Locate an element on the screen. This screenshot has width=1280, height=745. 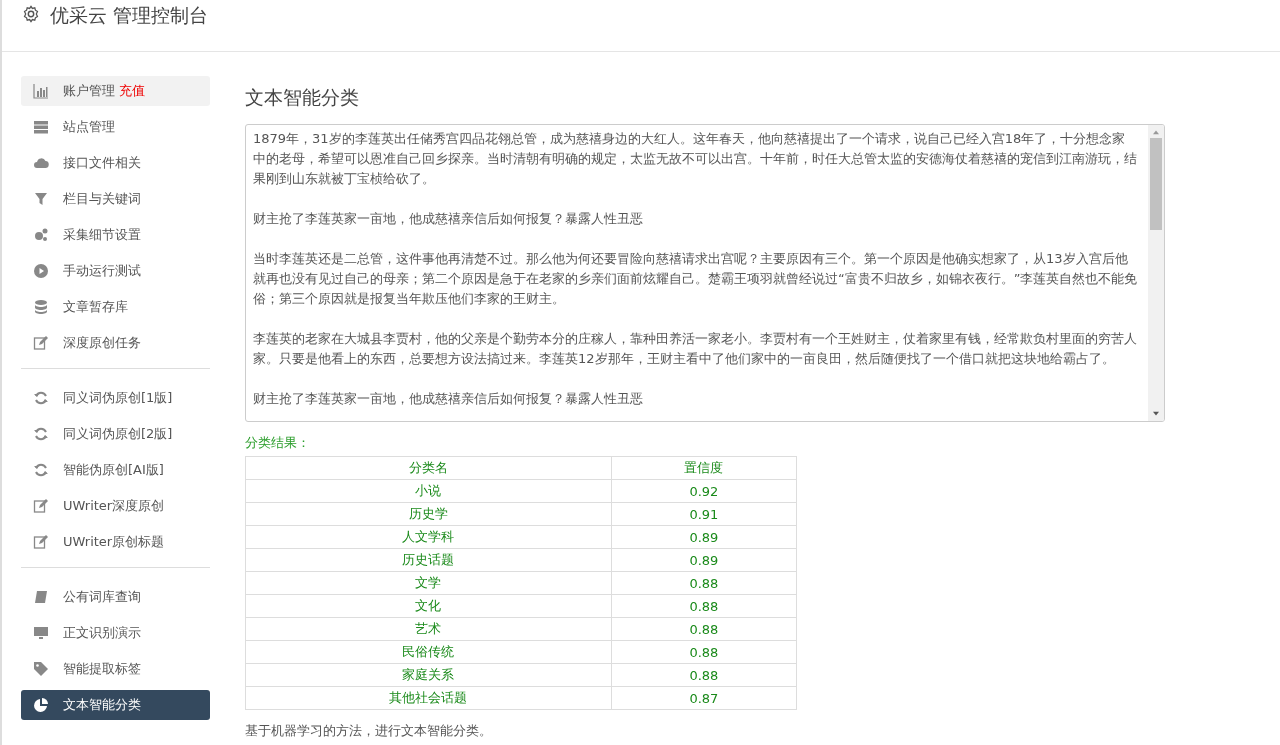
sidebar-item: 深度原创任务 is located at coordinates (115, 343).